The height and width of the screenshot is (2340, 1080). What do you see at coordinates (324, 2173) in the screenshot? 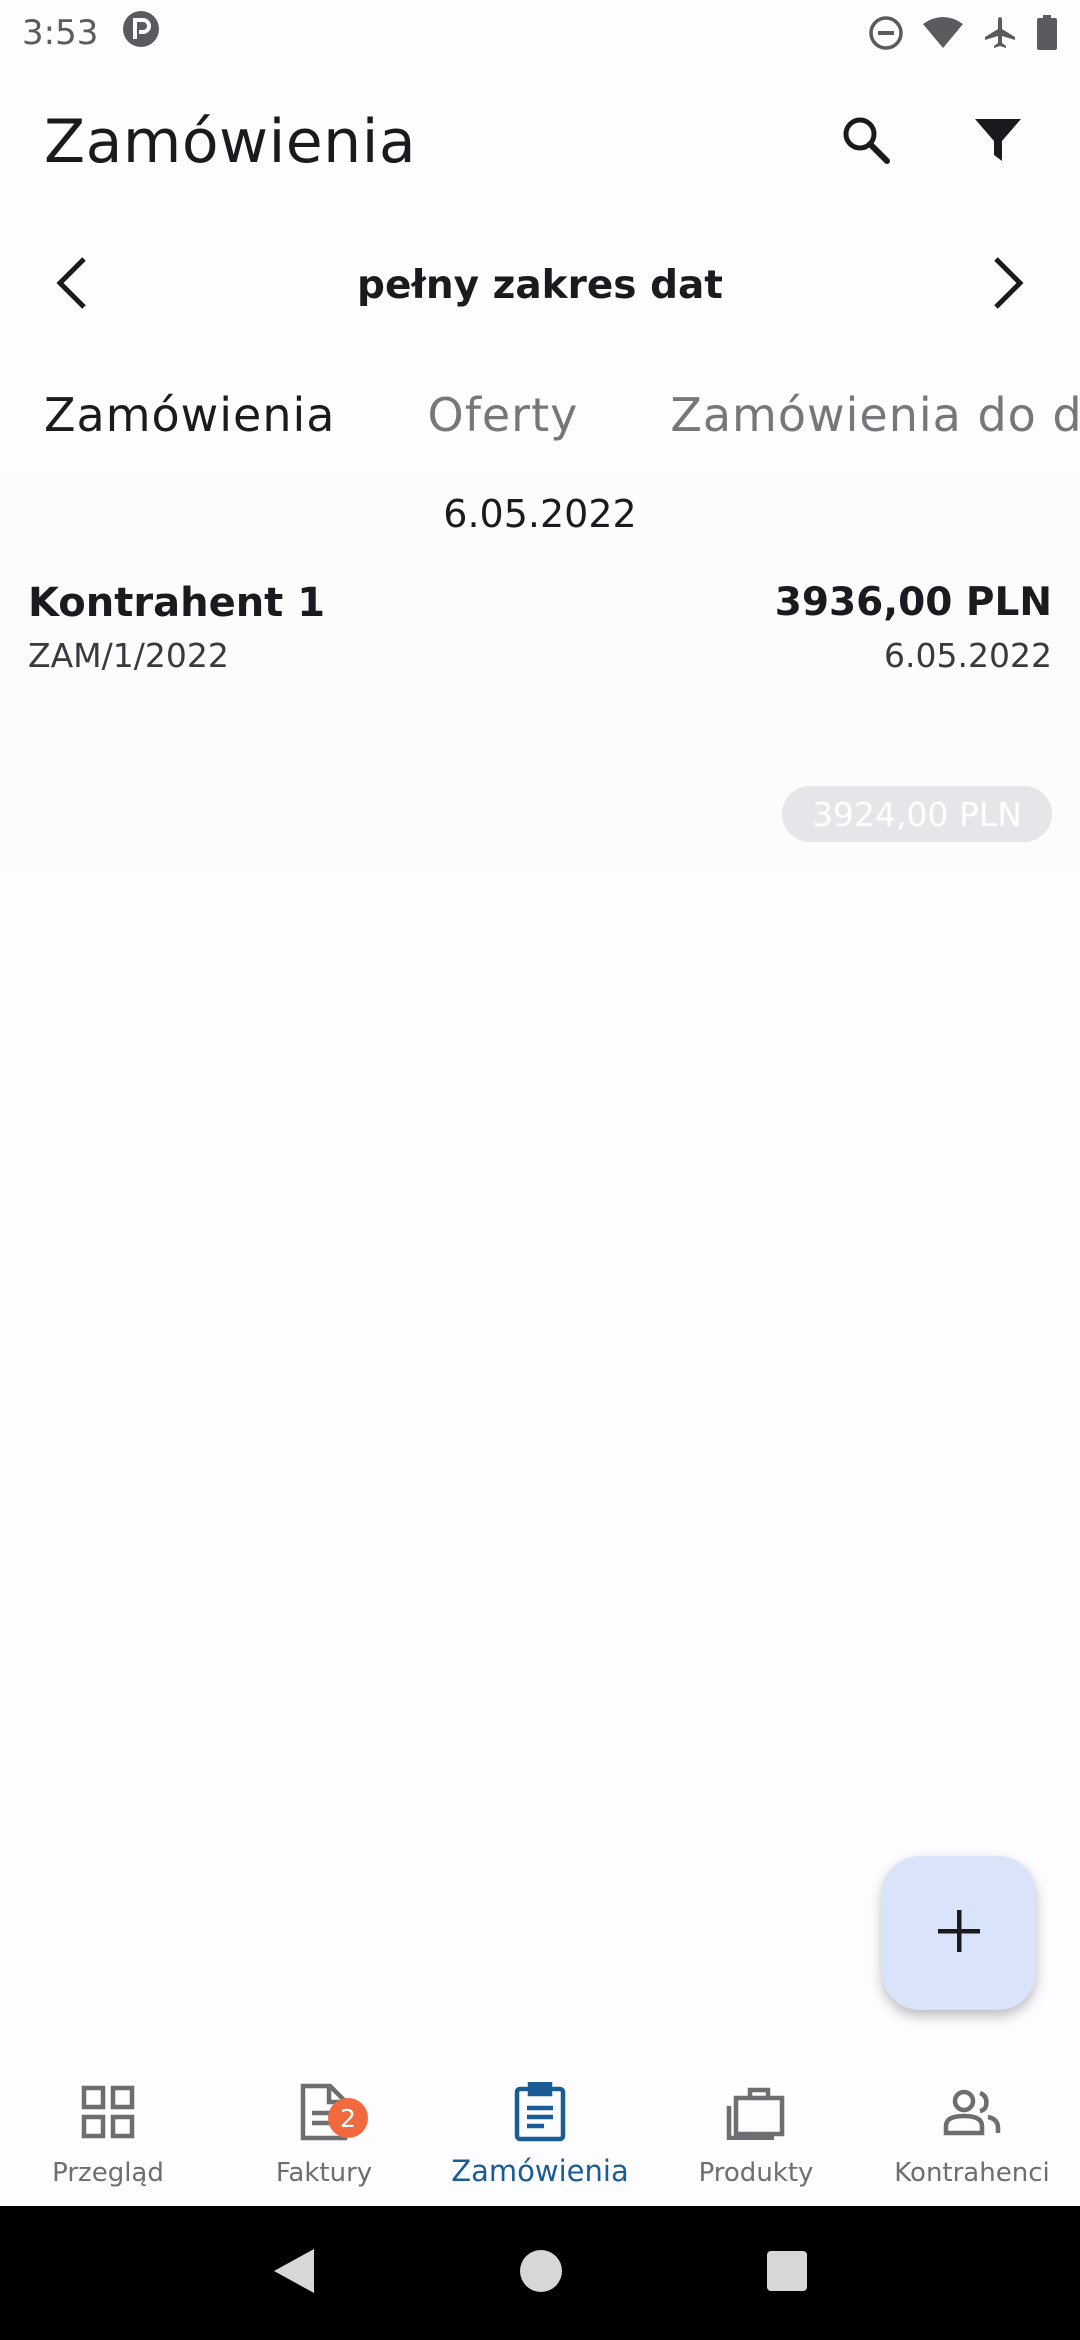
I see `nav-label: Faktury` at bounding box center [324, 2173].